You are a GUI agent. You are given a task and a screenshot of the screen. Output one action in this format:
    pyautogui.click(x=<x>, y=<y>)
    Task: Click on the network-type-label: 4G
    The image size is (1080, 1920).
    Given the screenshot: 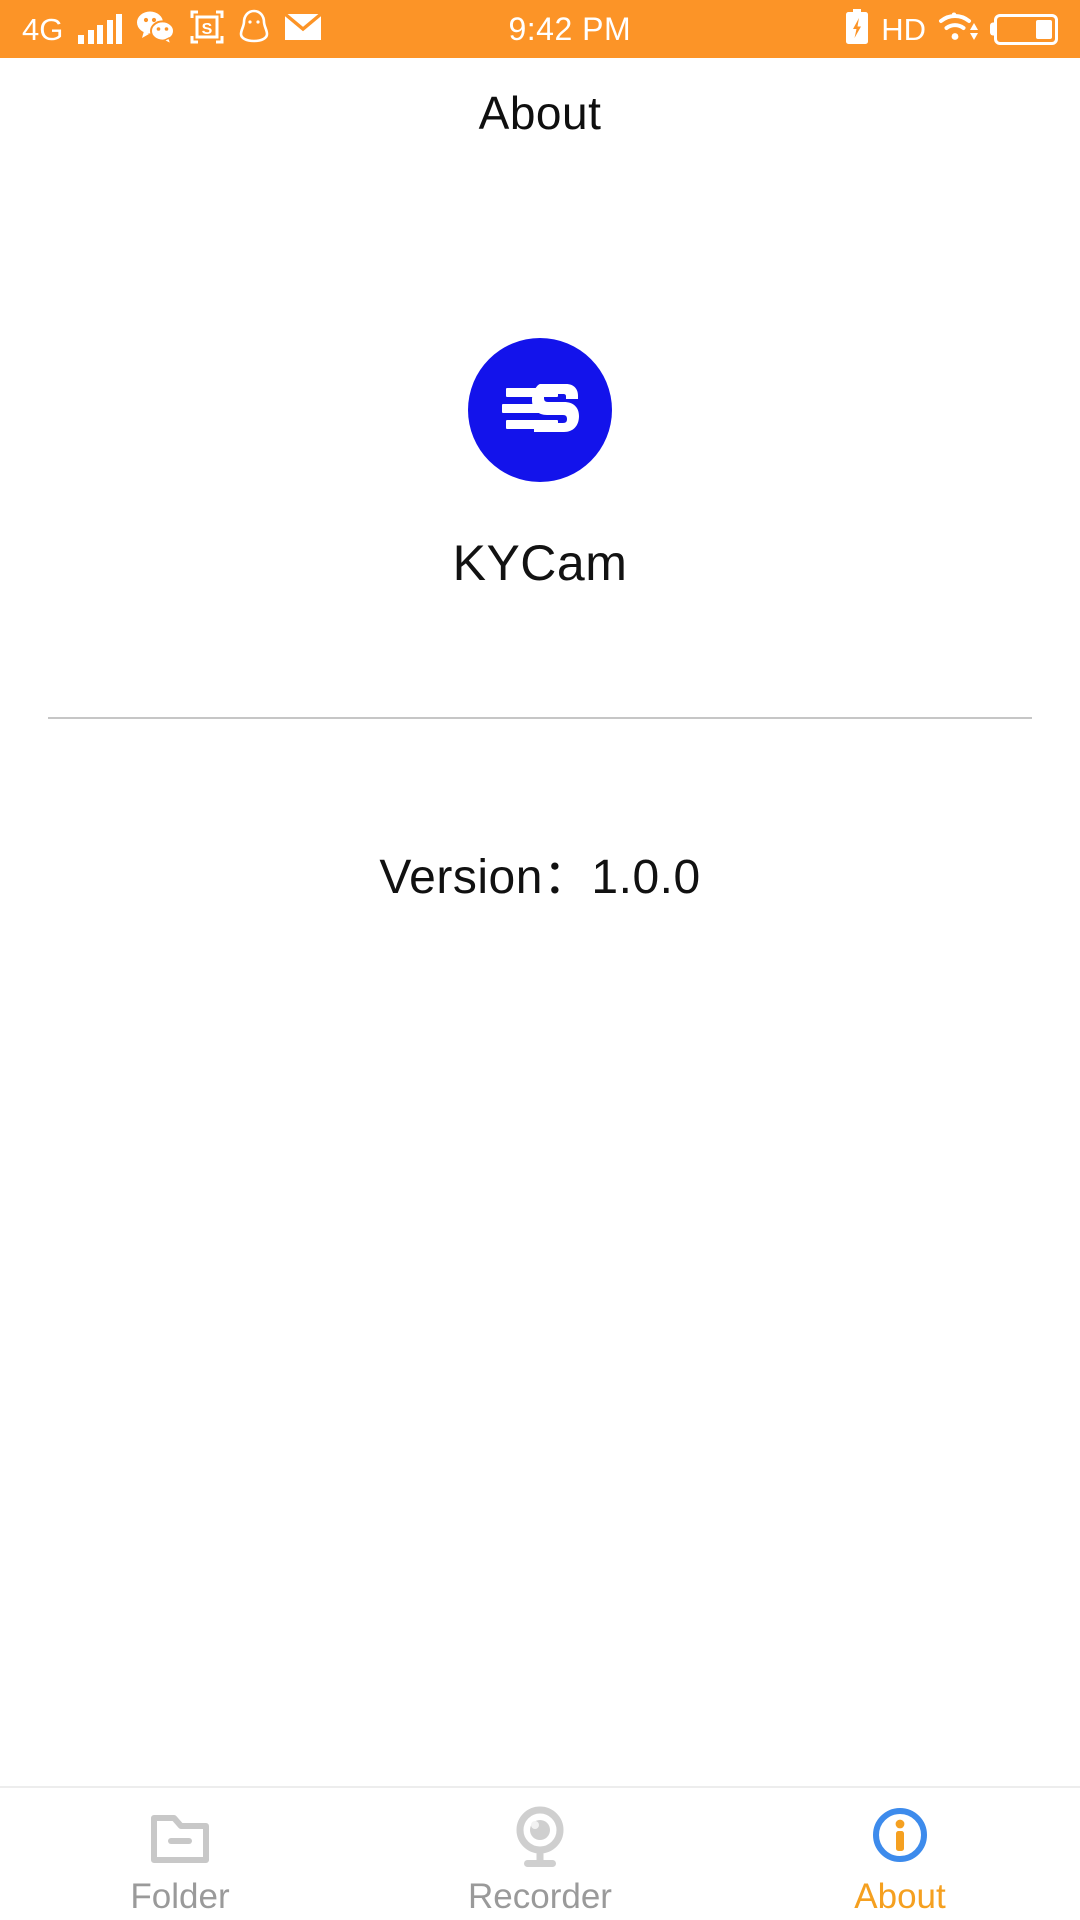 What is the action you would take?
    pyautogui.click(x=43, y=29)
    